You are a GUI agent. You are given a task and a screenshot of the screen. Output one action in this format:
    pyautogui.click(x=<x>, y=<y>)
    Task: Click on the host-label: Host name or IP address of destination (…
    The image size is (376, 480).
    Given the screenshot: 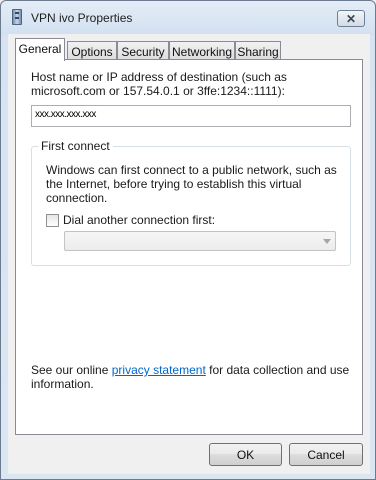 What is the action you would take?
    pyautogui.click(x=159, y=84)
    